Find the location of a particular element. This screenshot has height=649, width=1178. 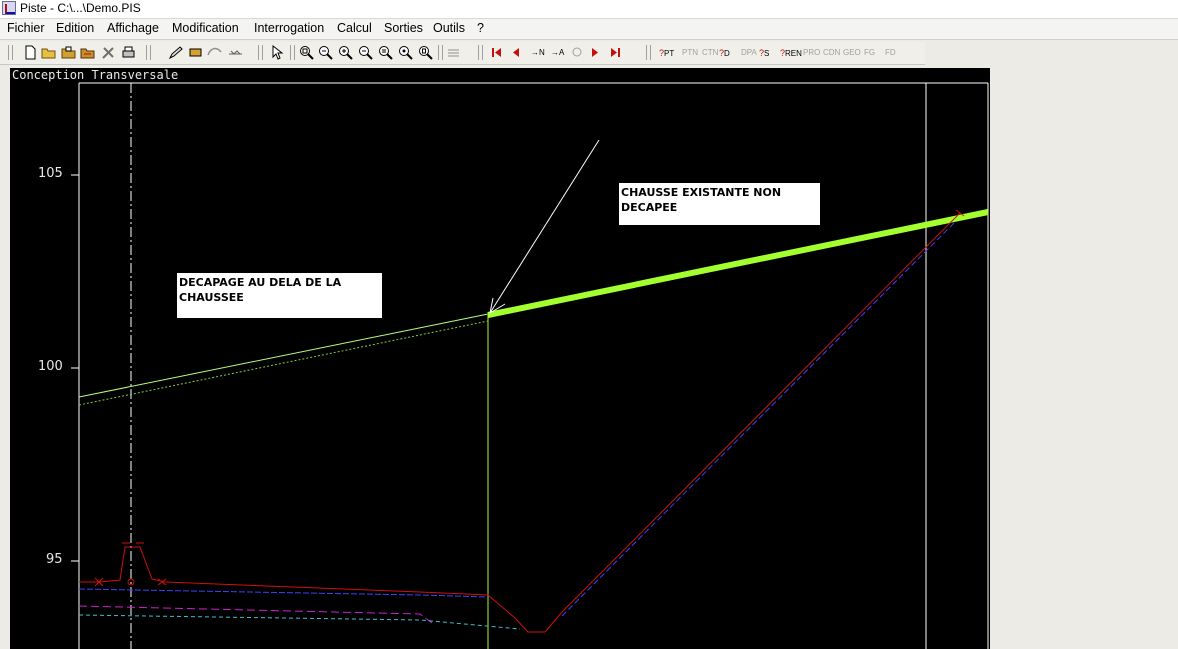

cyan-layer-line is located at coordinates (299, 622).